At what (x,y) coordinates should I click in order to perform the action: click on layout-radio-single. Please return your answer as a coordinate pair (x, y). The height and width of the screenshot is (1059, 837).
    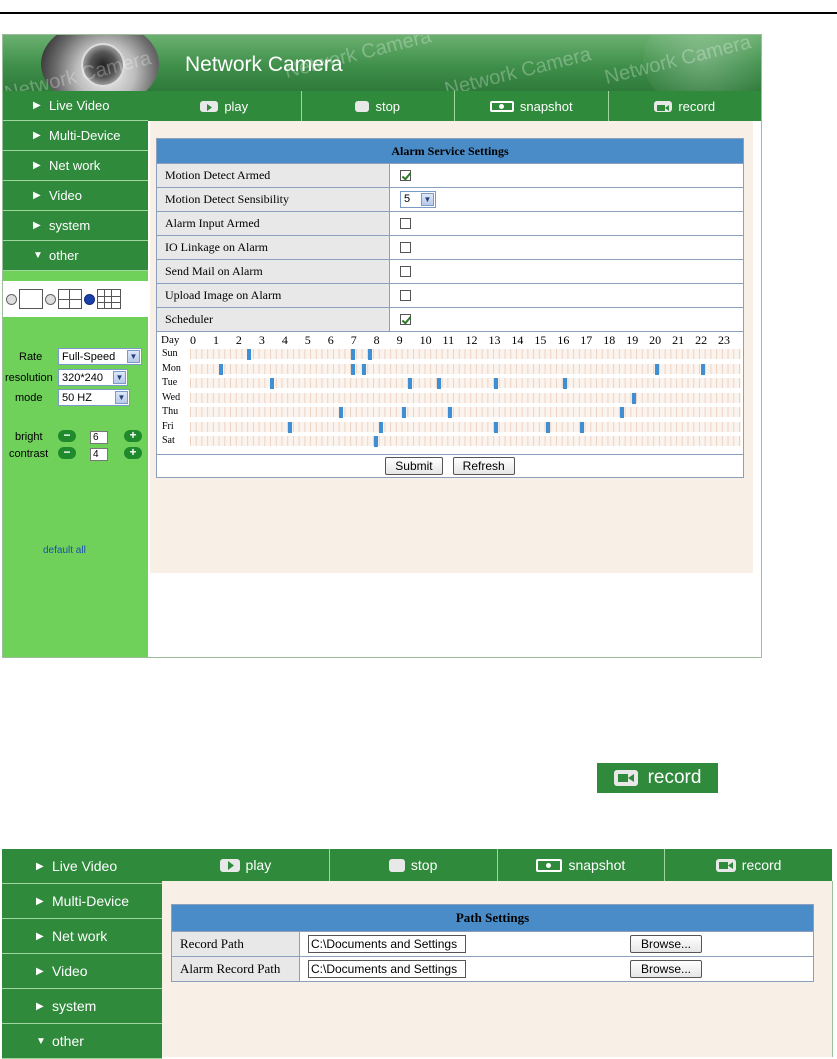
    Looking at the image, I should click on (11, 299).